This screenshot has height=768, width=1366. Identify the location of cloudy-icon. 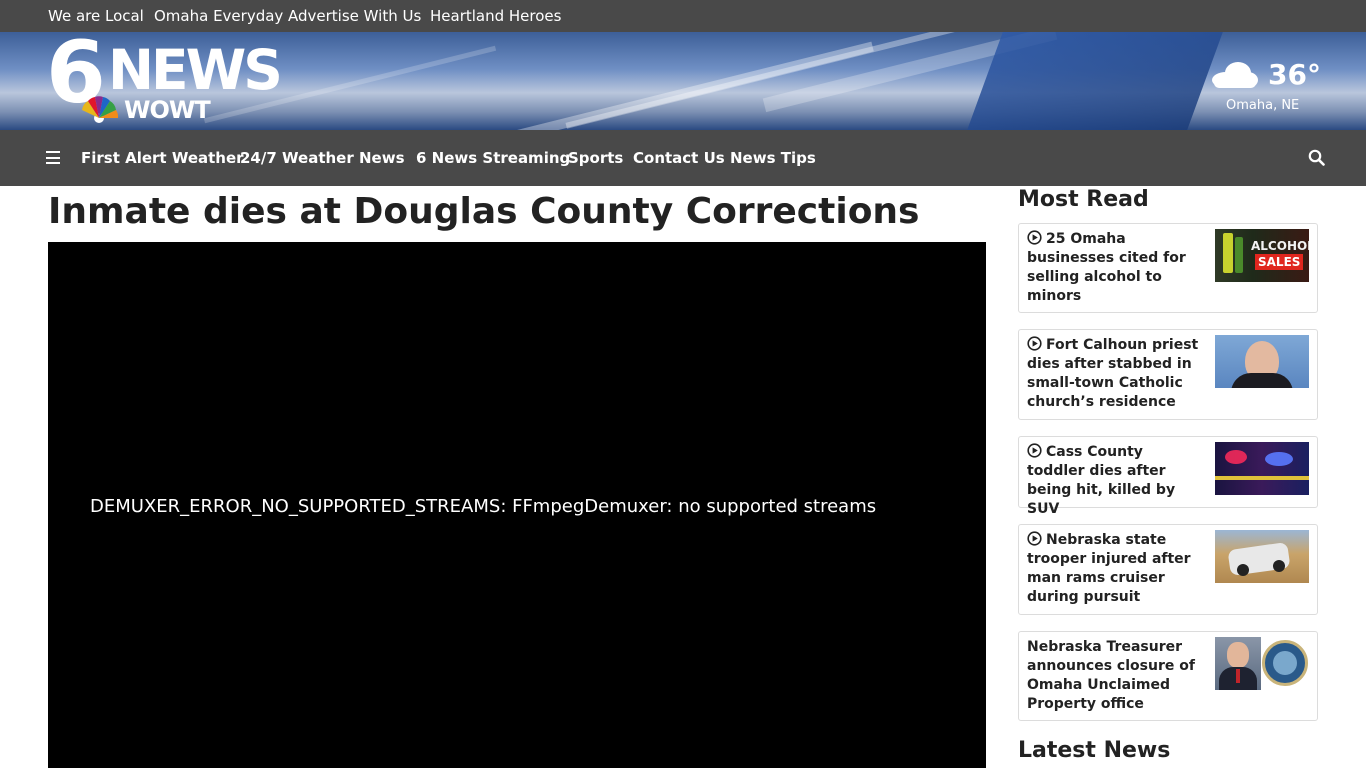
(1235, 75).